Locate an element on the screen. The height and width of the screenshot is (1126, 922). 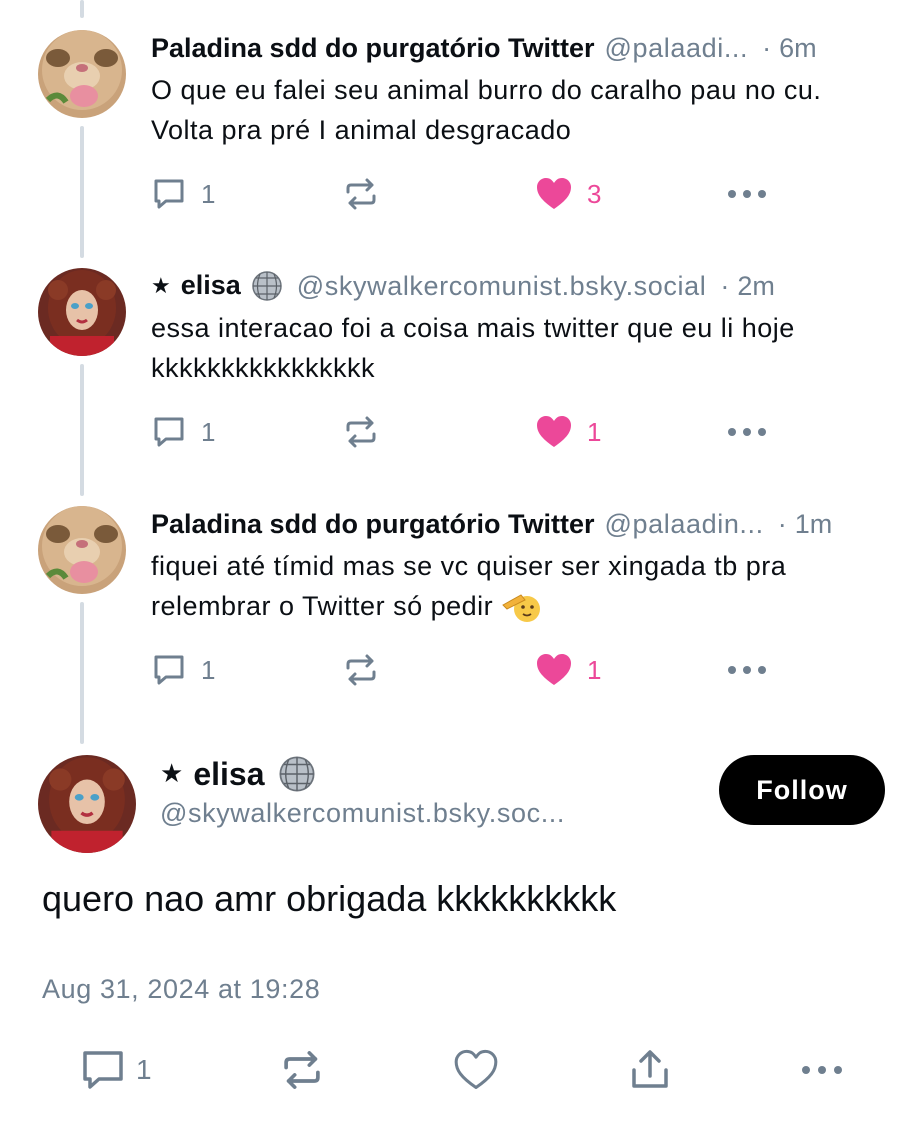
main-post-actions: 1 is located at coordinates (461, 1070).